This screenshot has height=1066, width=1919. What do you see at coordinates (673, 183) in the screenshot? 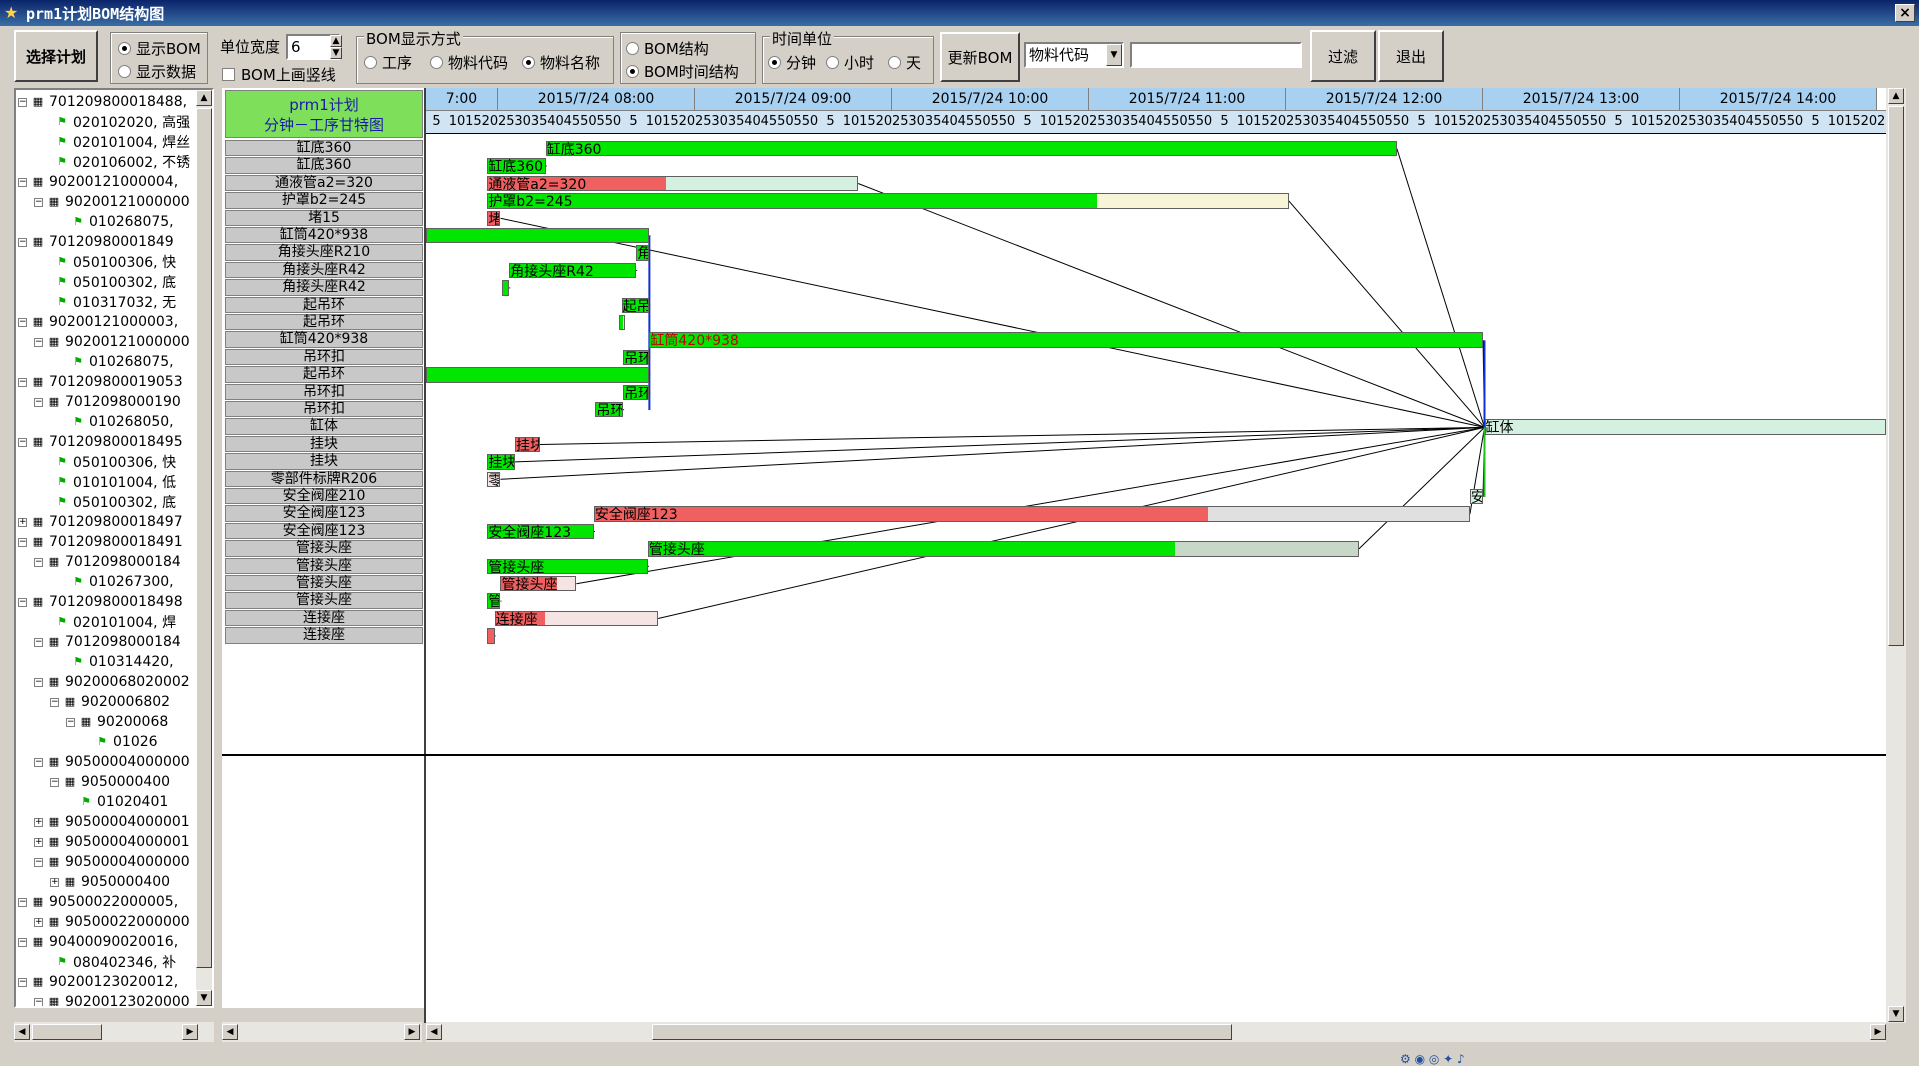
I see `gantt-bar: 通液管a2=320` at bounding box center [673, 183].